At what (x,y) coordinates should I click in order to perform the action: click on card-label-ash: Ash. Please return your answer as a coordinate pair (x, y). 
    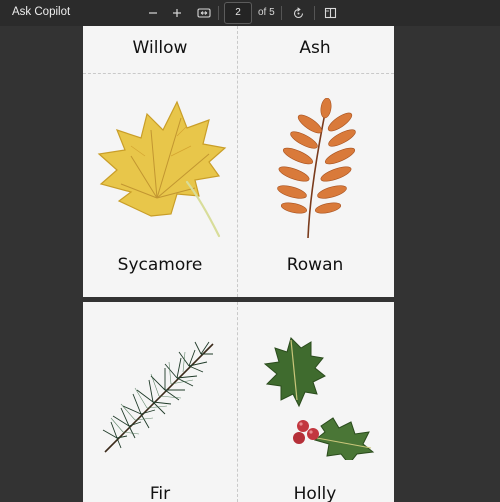
    Looking at the image, I should click on (315, 48).